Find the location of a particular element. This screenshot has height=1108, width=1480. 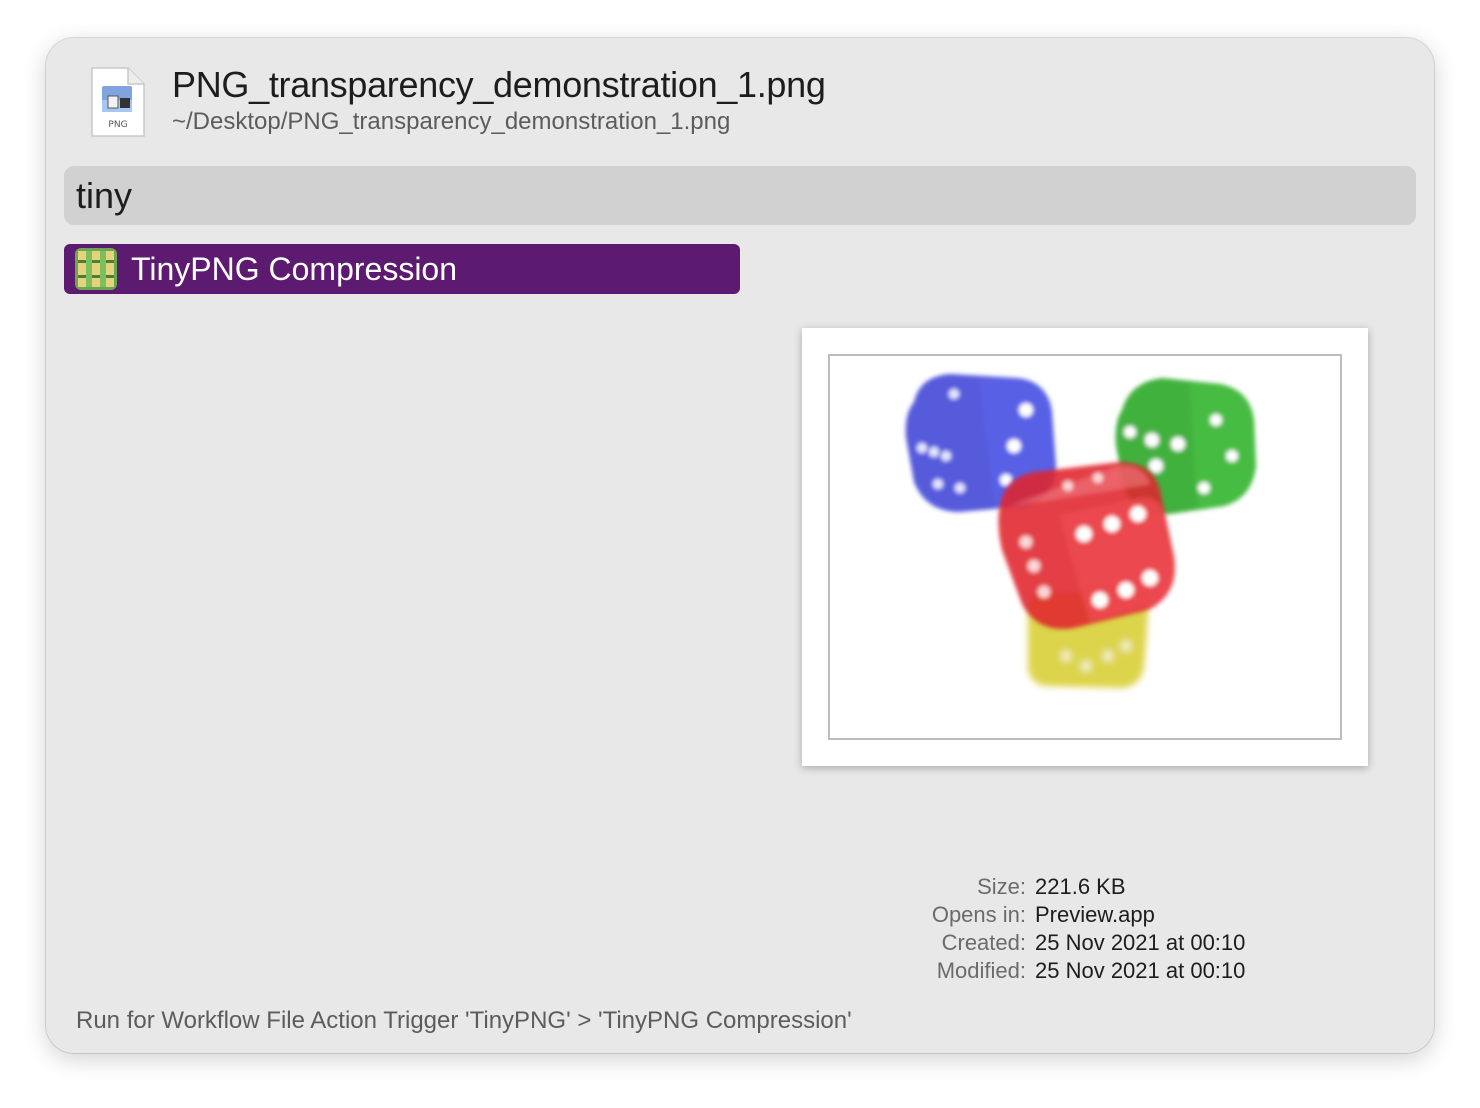

metadata-row-modified: Modified: 25 Nov 2021 at 00:10 is located at coordinates (1126, 971).